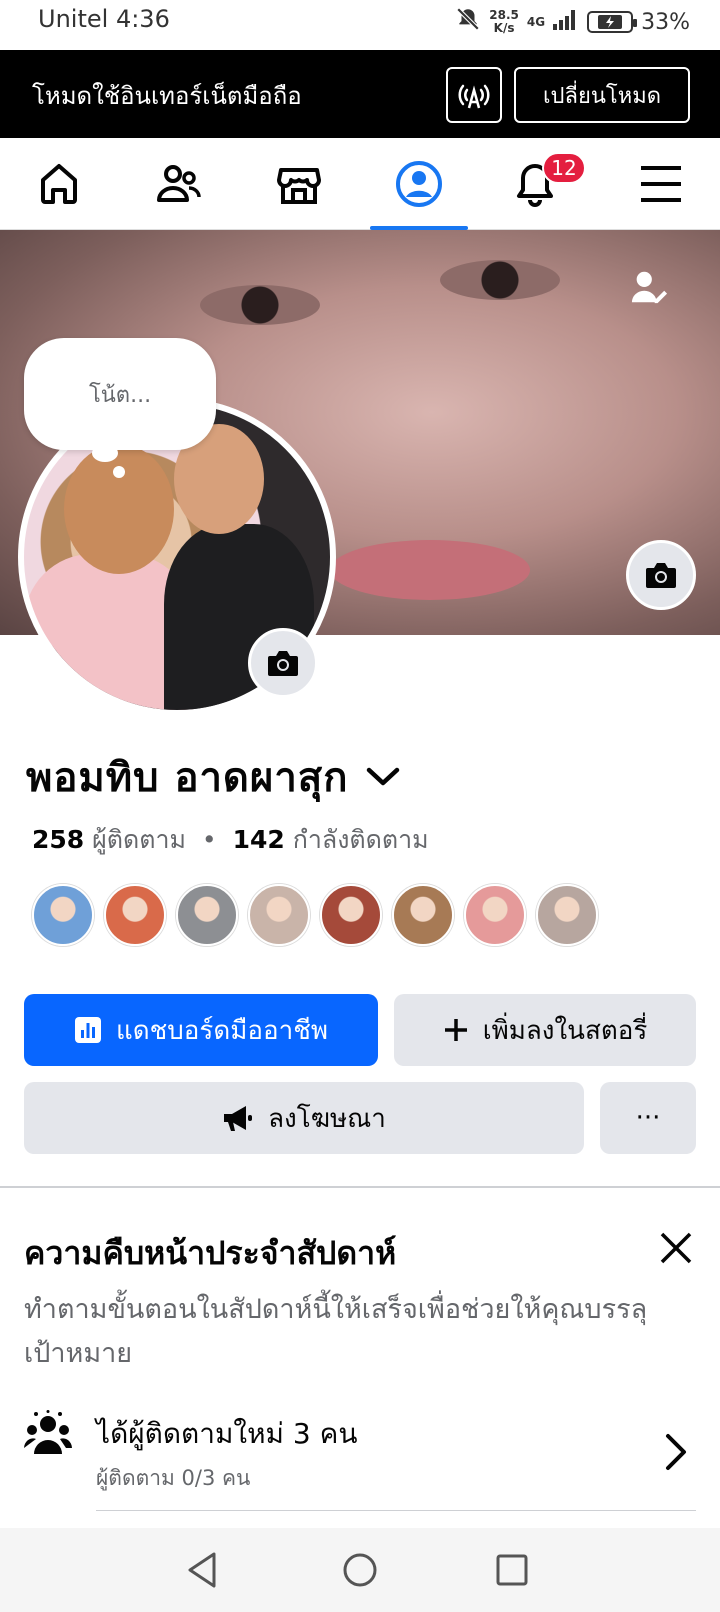 The width and height of the screenshot is (720, 1612). I want to click on note-tail-small, so click(119, 472).